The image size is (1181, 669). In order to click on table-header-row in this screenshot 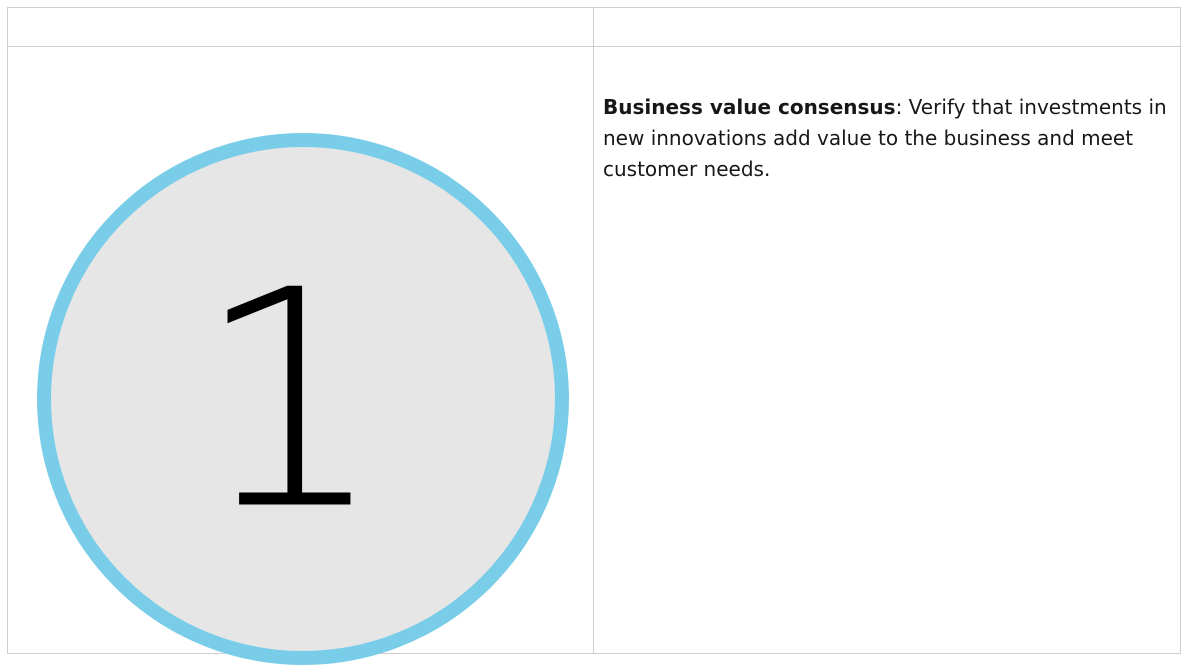, I will do `click(594, 27)`.